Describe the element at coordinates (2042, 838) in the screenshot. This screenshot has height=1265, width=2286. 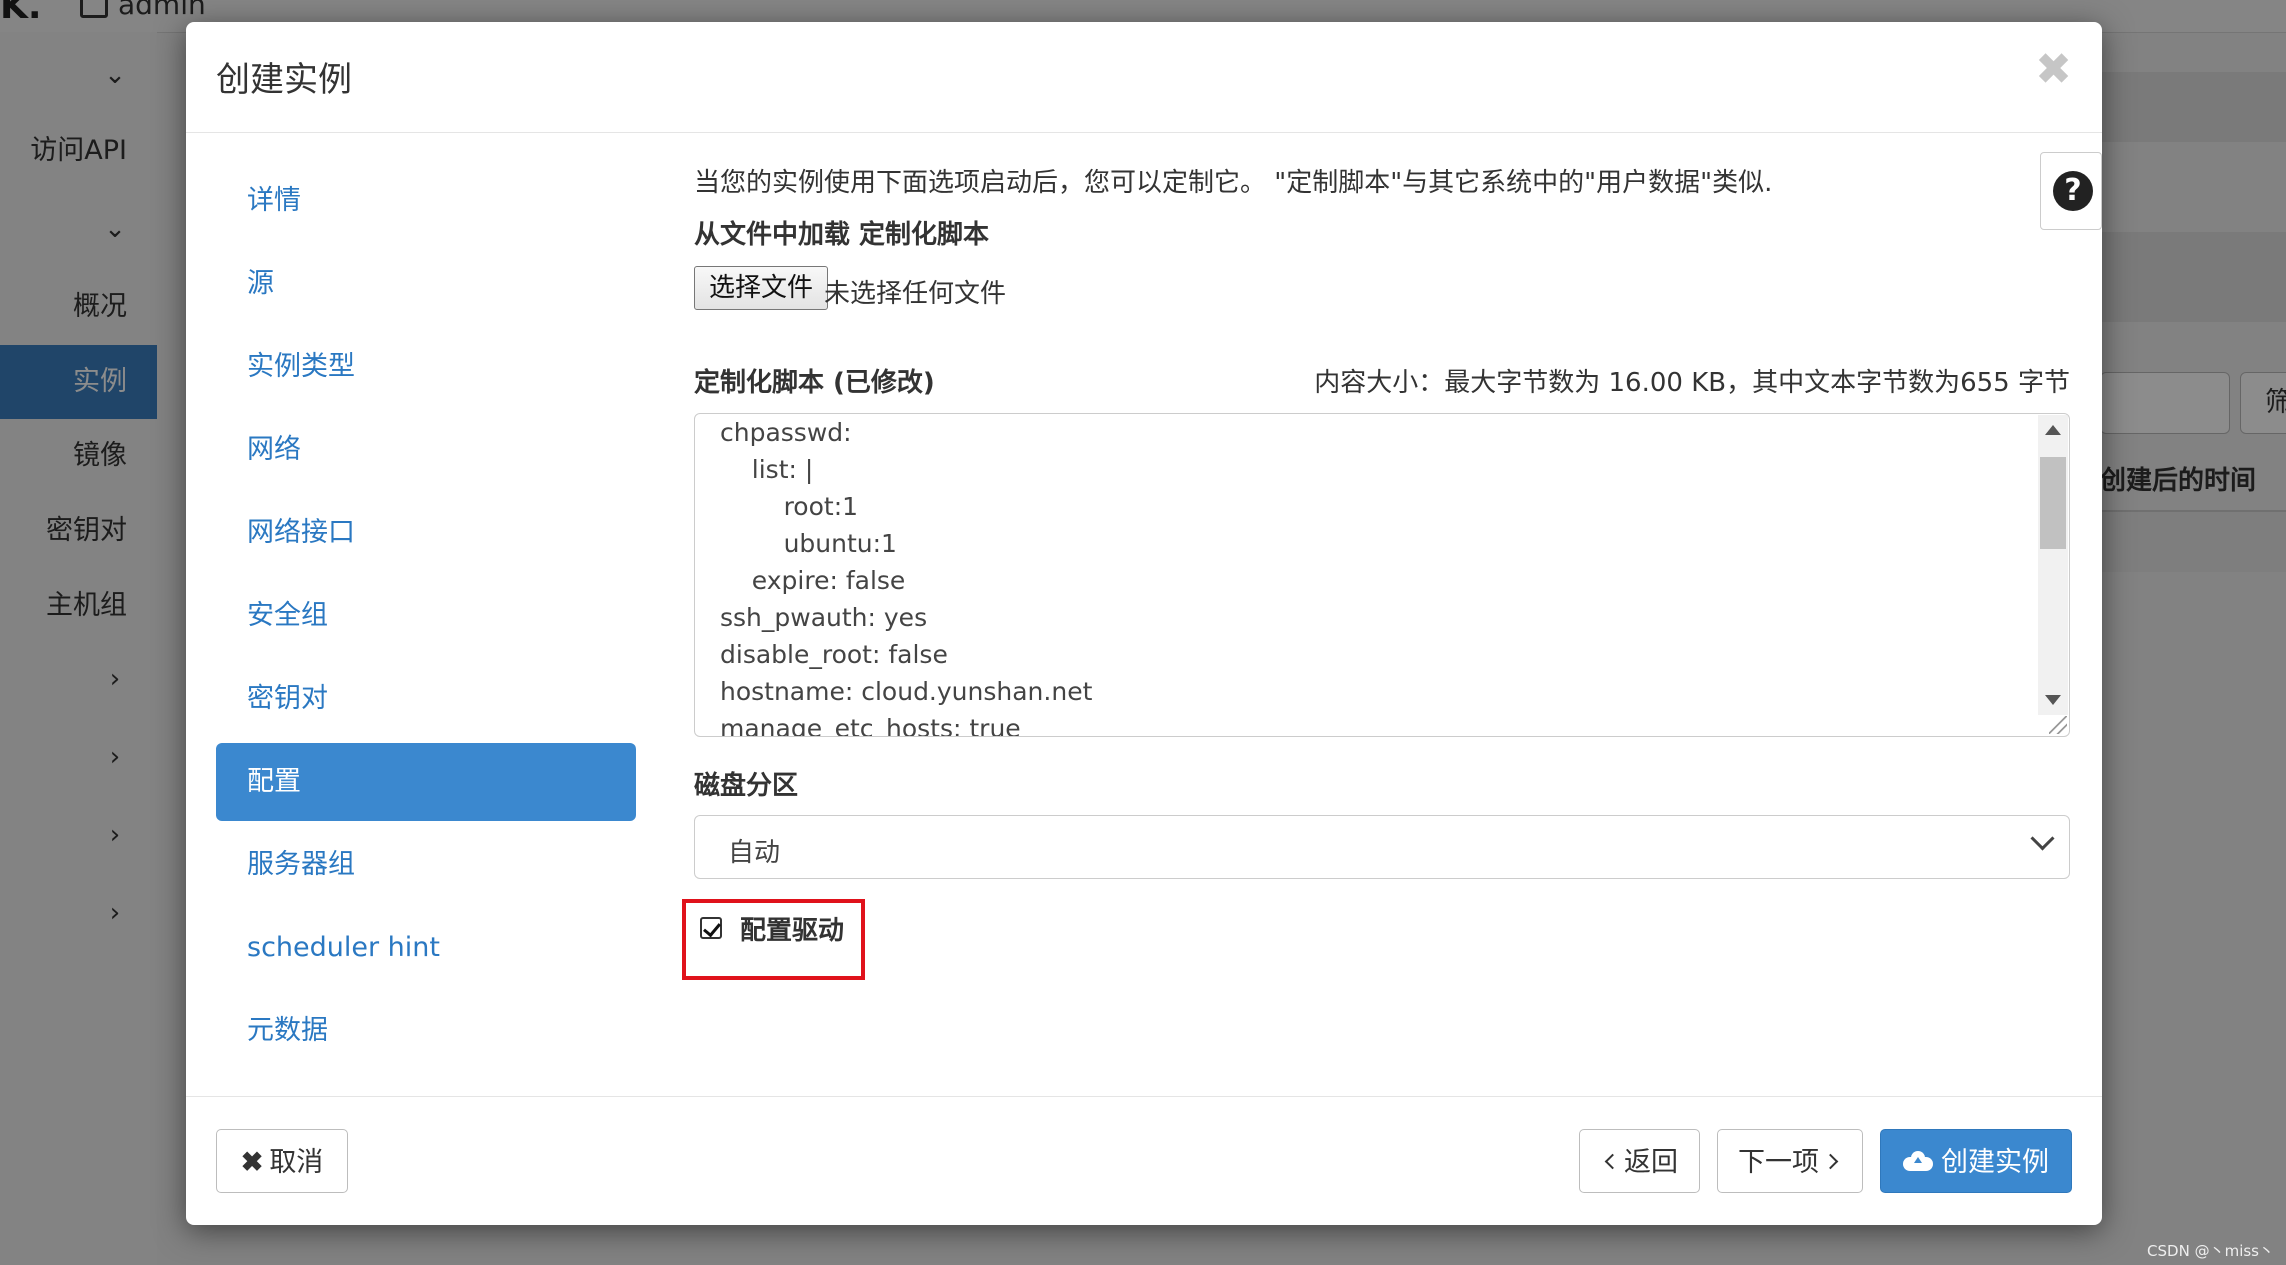
I see `chevron-down-icon` at that location.